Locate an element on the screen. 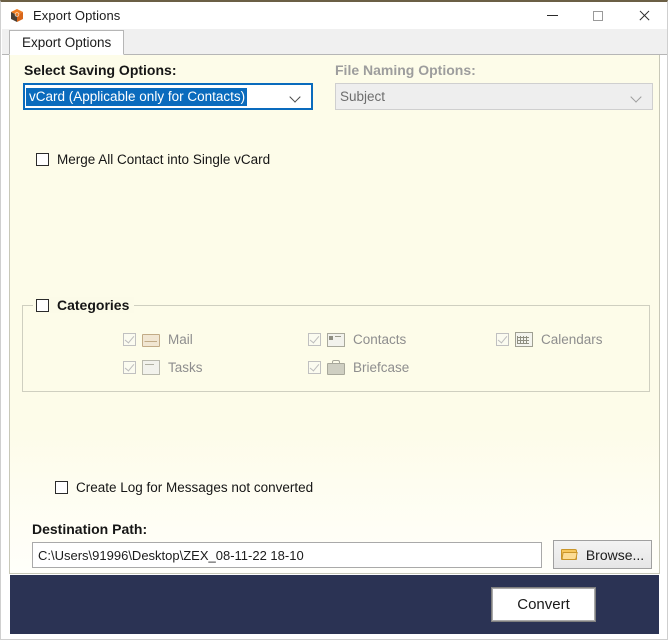 The width and height of the screenshot is (668, 640). create-log-checkbox-row: Create Log for Messages not converted is located at coordinates (184, 487).